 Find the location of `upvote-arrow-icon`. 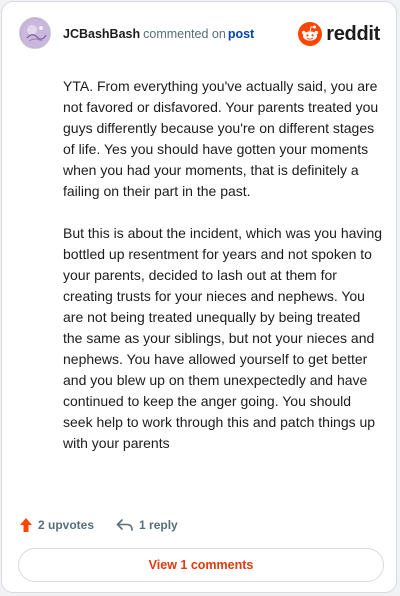

upvote-arrow-icon is located at coordinates (26, 525).